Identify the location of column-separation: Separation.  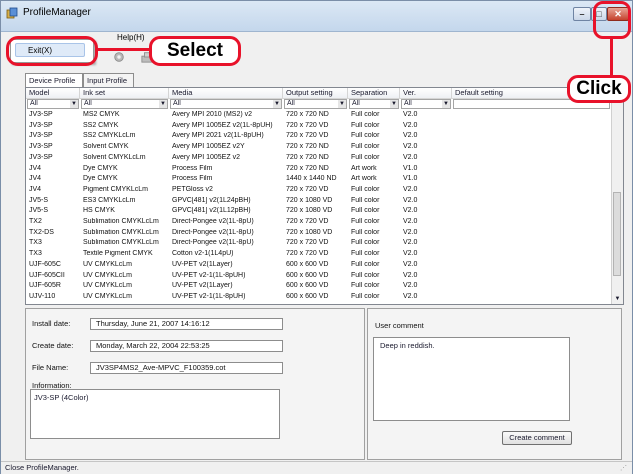
(374, 93).